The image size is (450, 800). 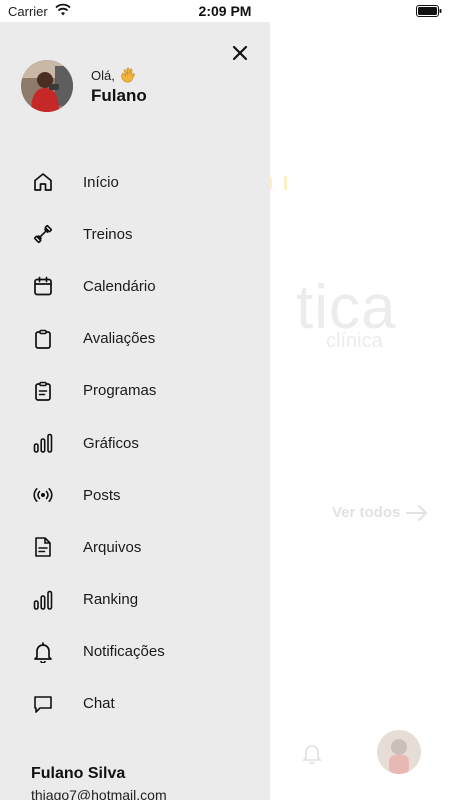 I want to click on user-email: thiago7@hotmail.com, so click(x=99, y=793).